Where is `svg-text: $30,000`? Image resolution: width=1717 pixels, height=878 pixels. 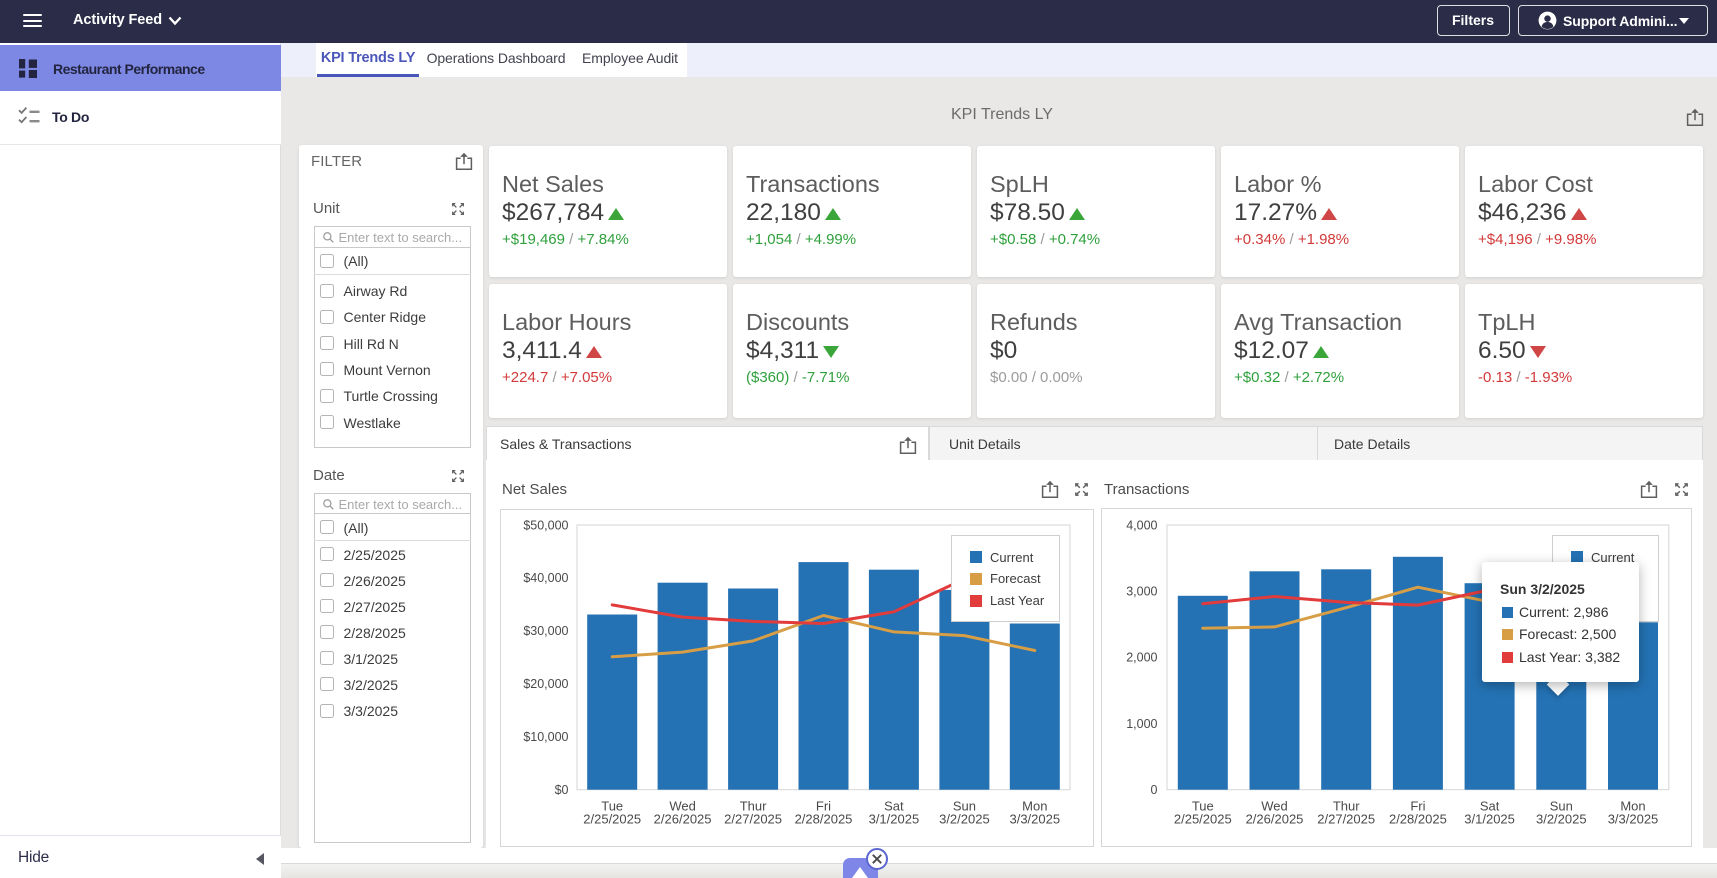 svg-text: $30,000 is located at coordinates (545, 631).